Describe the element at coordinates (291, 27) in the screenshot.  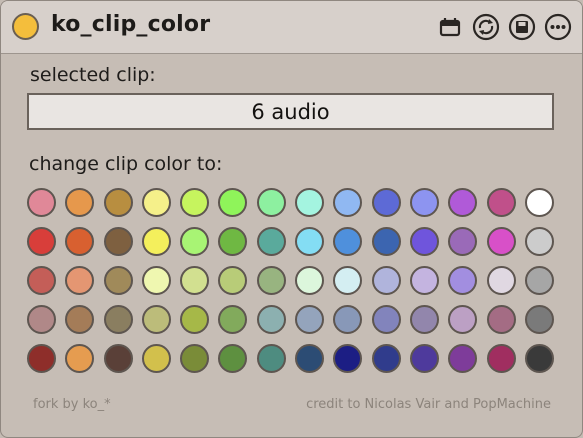
I see `title-bar: ko_clip_color` at that location.